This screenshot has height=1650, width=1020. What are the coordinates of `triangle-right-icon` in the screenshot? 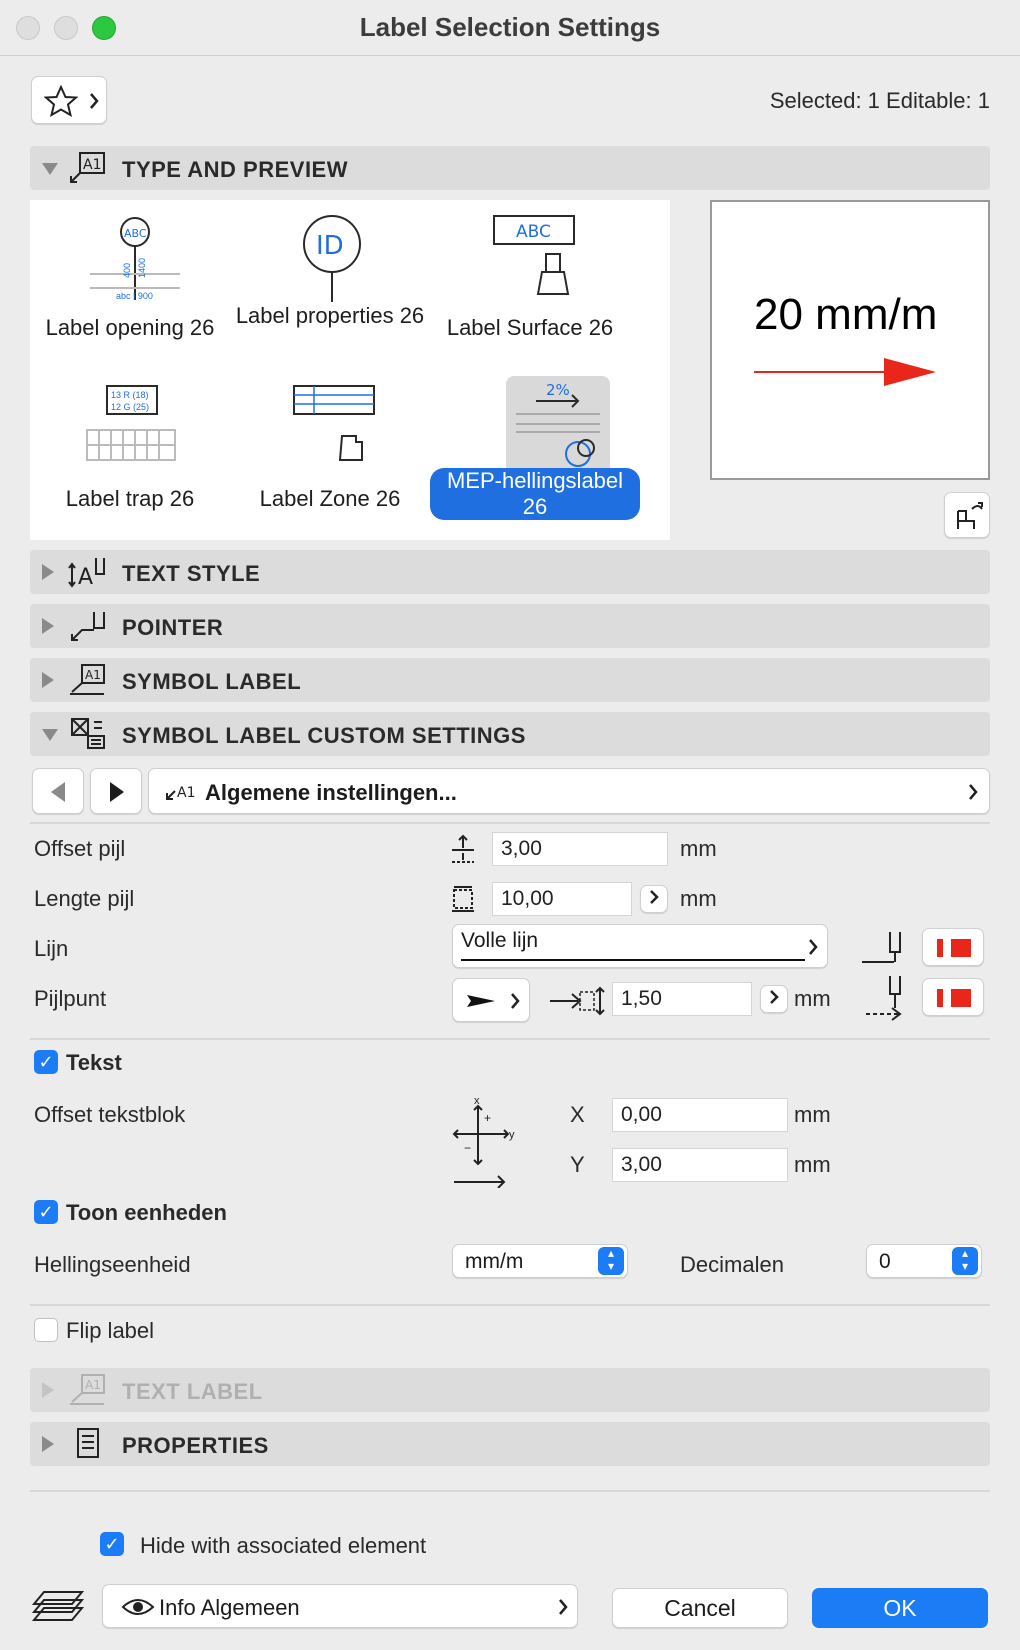 It's located at (117, 792).